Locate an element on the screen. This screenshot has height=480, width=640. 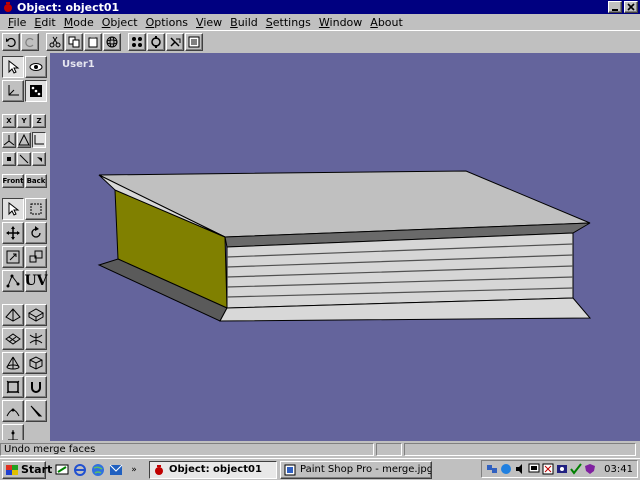
pyramid-icon is located at coordinates (13, 315).